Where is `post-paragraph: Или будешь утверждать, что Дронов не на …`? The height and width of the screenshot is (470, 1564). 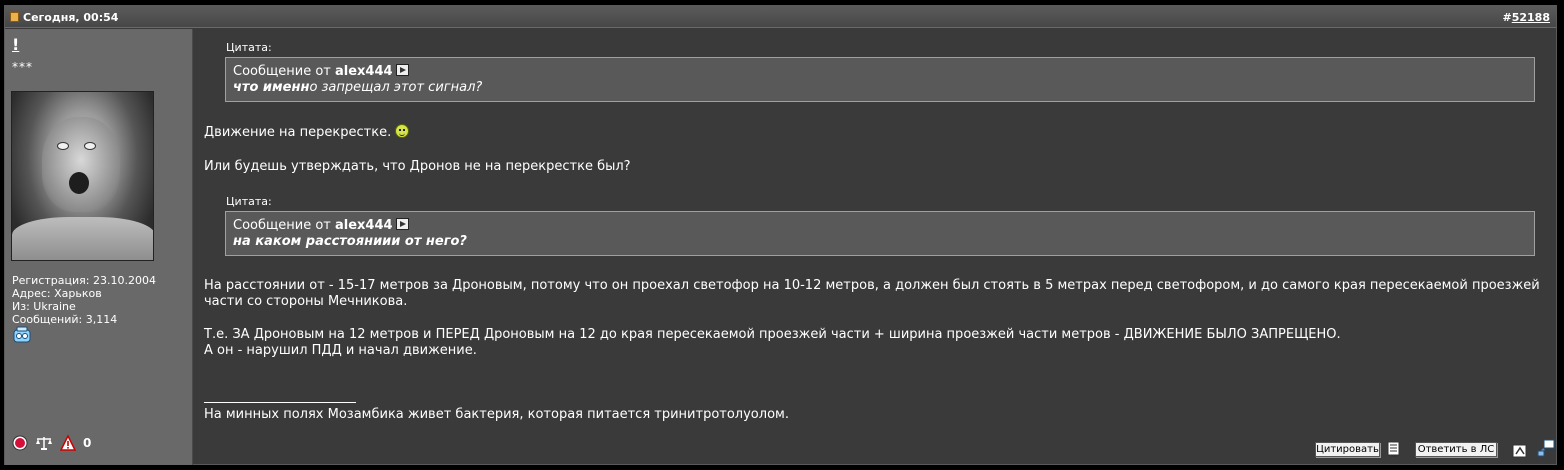 post-paragraph: Или будешь утверждать, что Дронов не на … is located at coordinates (417, 166).